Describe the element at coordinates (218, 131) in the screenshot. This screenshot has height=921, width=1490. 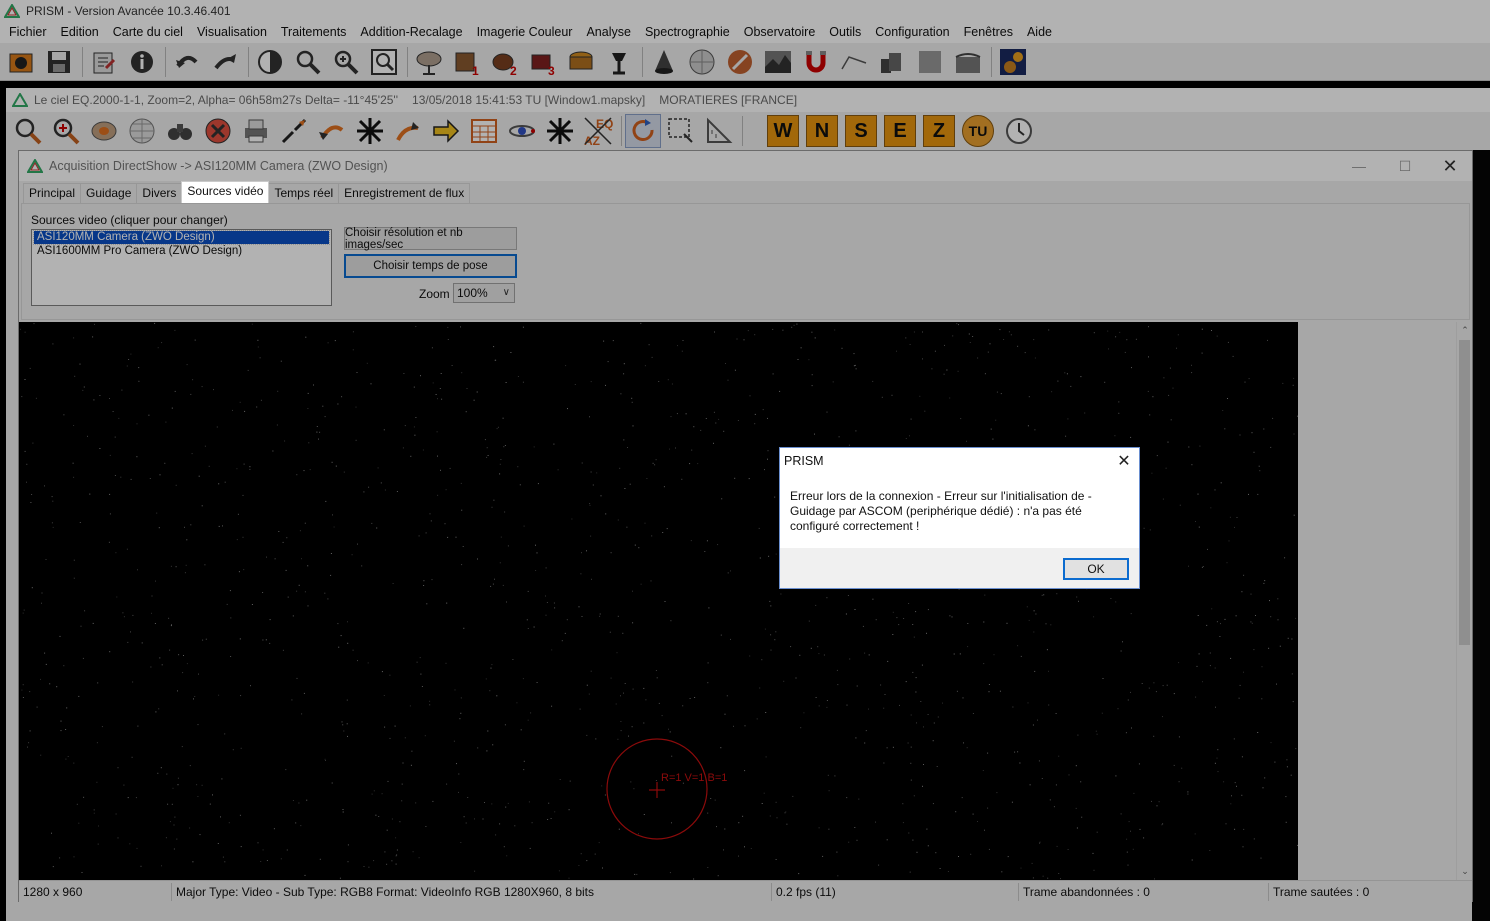
I see `stop-icon` at that location.